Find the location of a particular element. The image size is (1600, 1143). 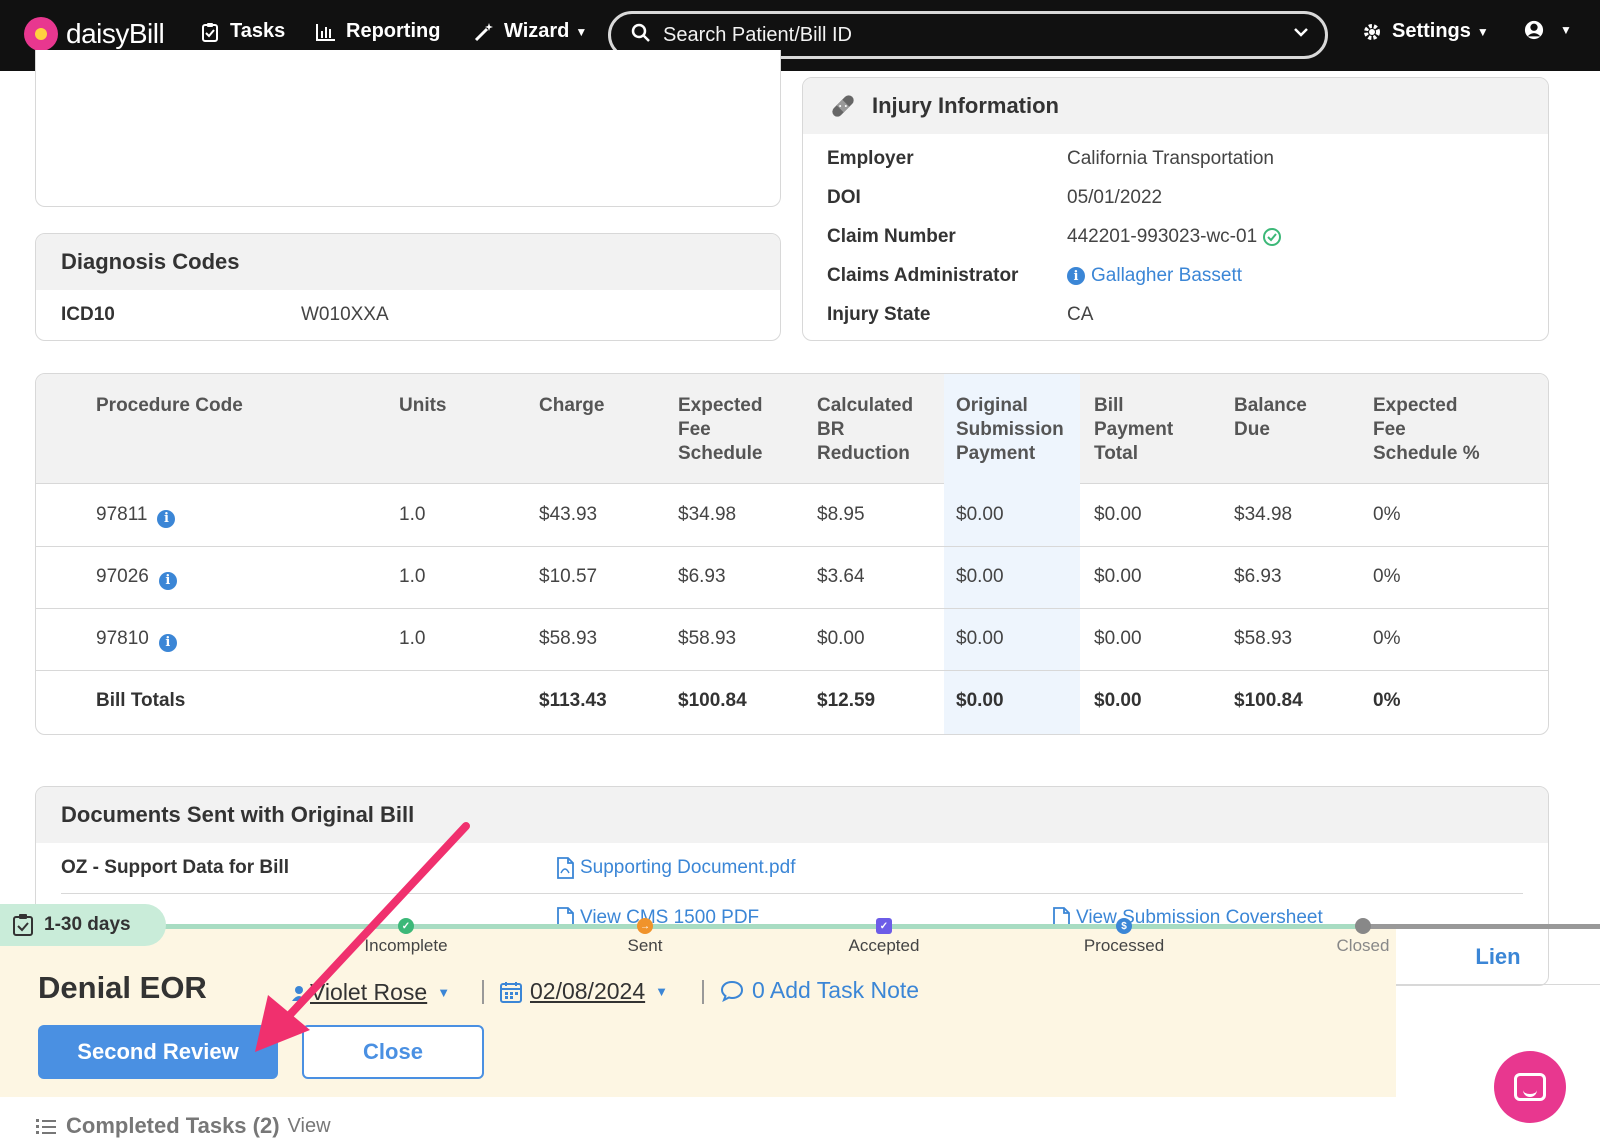

annotation-arrow is located at coordinates (362, 937).